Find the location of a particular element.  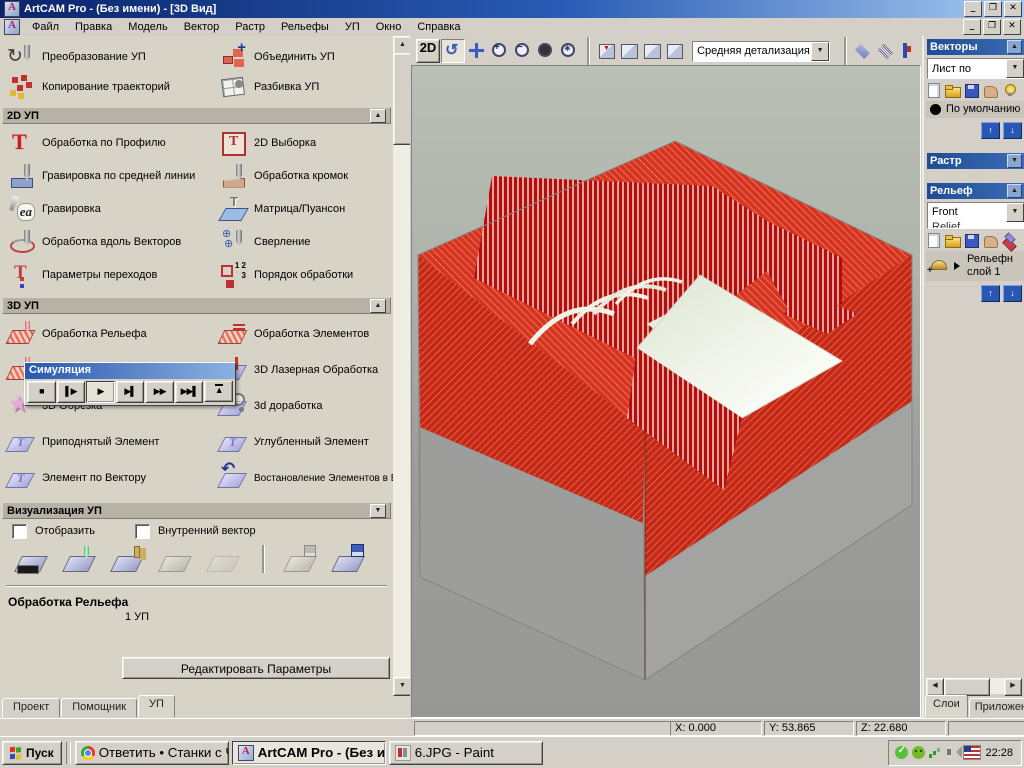

tab-assistant: Помощник is located at coordinates (99, 707).